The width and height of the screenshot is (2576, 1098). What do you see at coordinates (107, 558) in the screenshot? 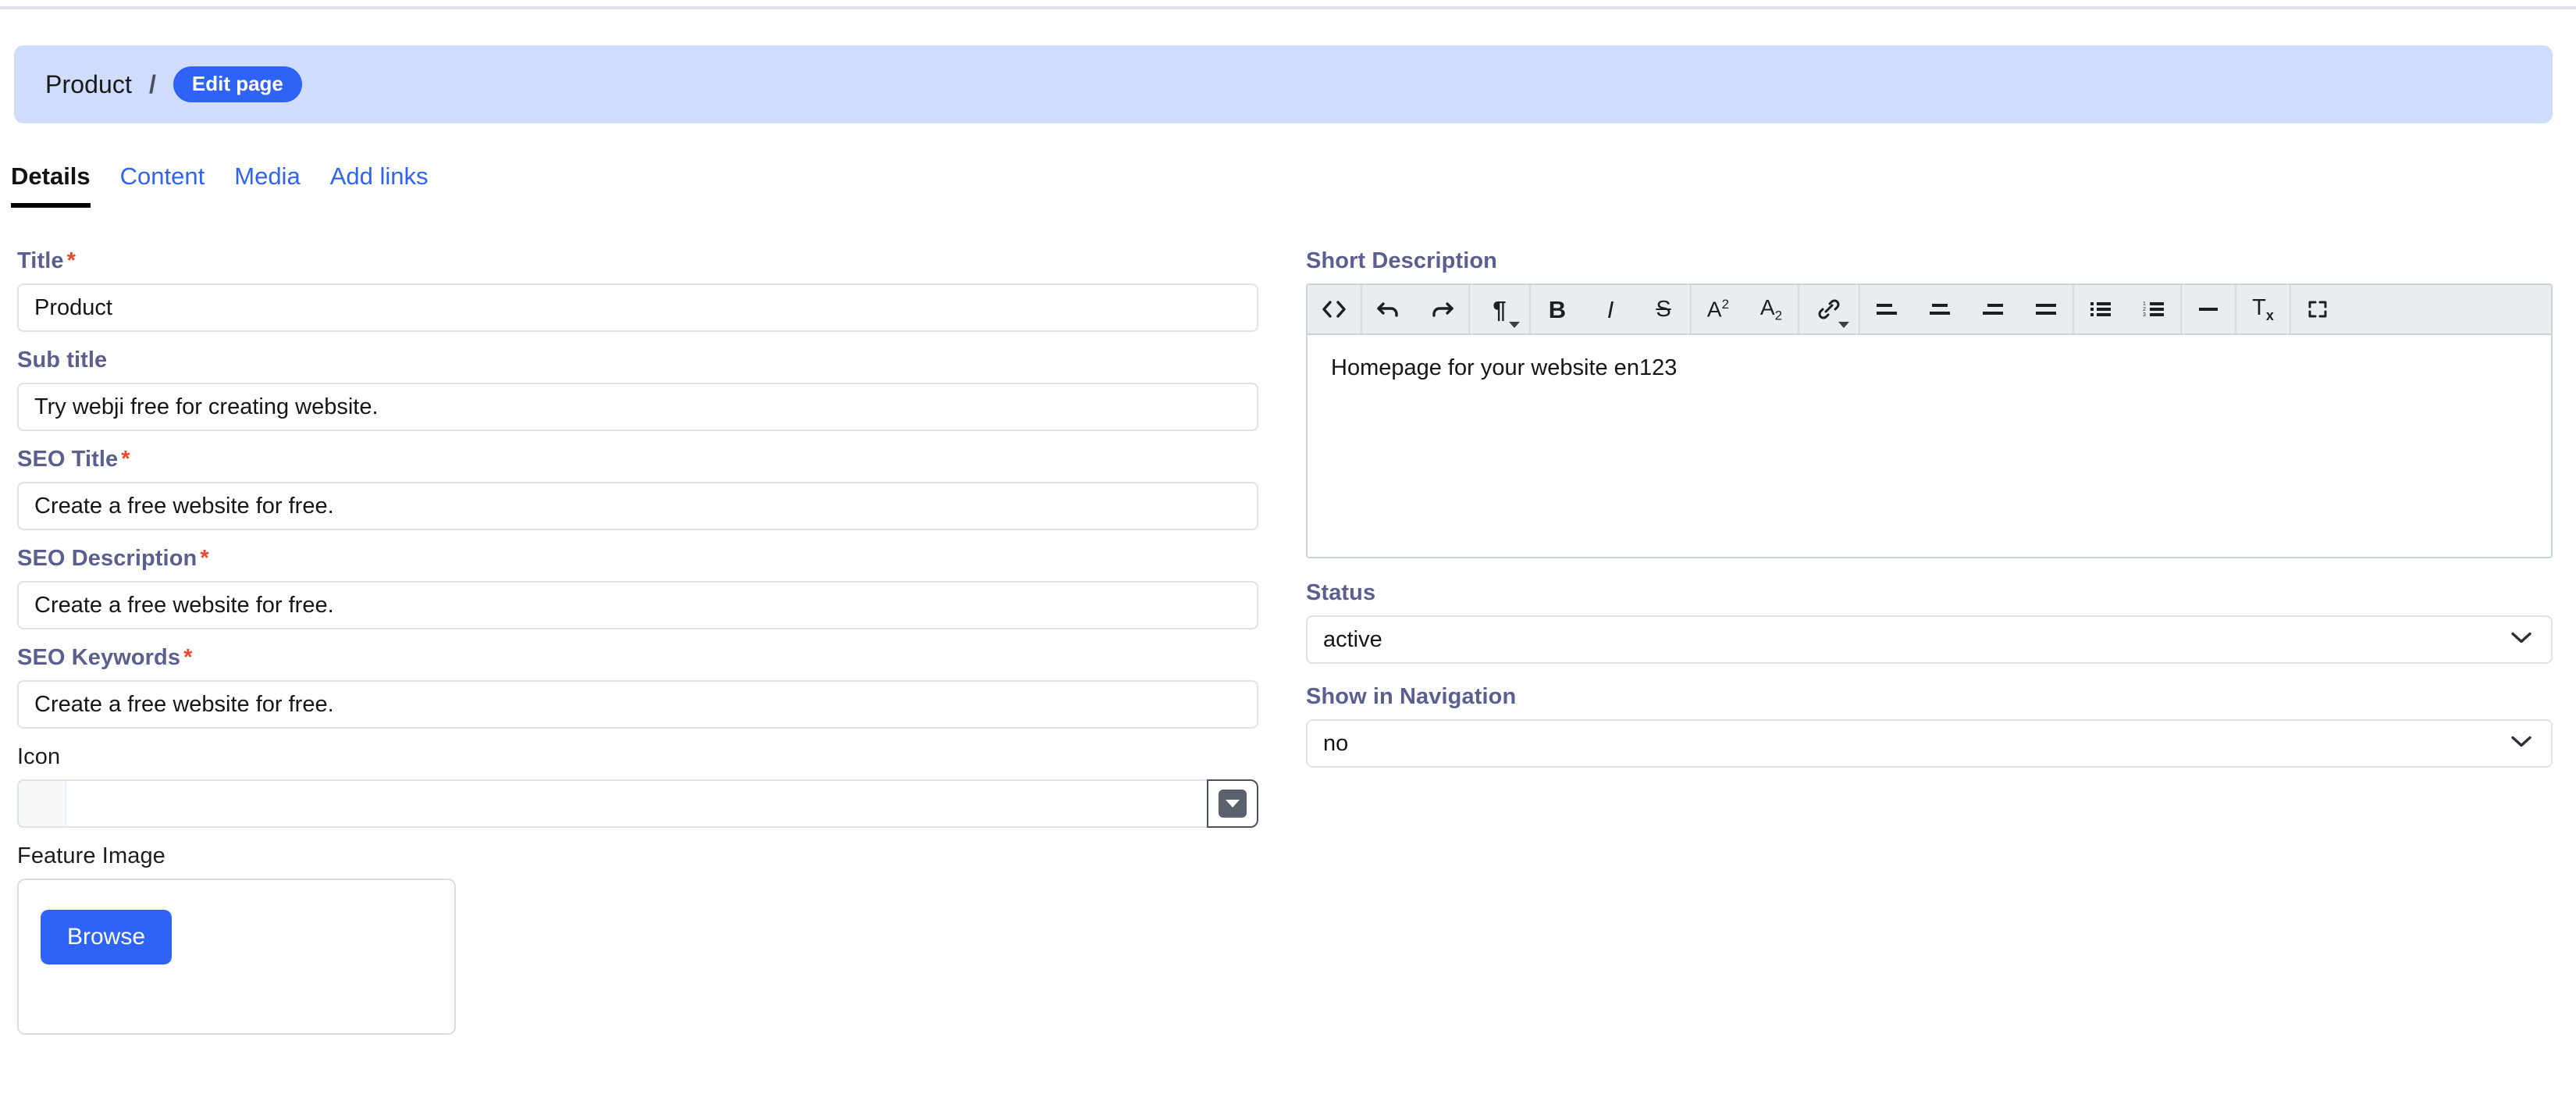
I see `seo-description-label-text: SEO Description` at bounding box center [107, 558].